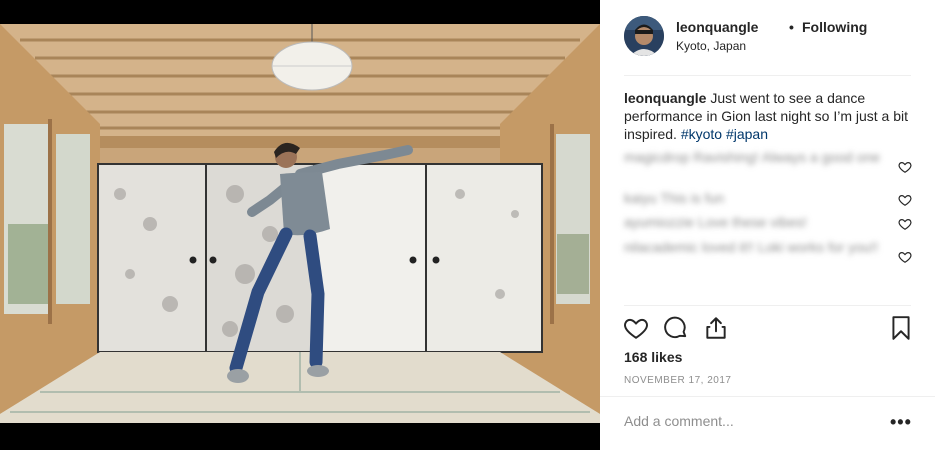 The height and width of the screenshot is (450, 935). What do you see at coordinates (636, 328) in the screenshot?
I see `like-heart-icon` at bounding box center [636, 328].